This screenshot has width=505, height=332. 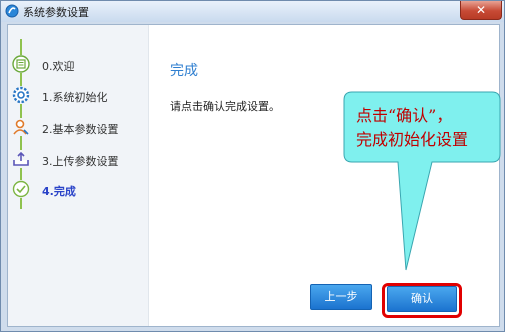 I want to click on step-label: 0.欢迎, so click(x=58, y=66).